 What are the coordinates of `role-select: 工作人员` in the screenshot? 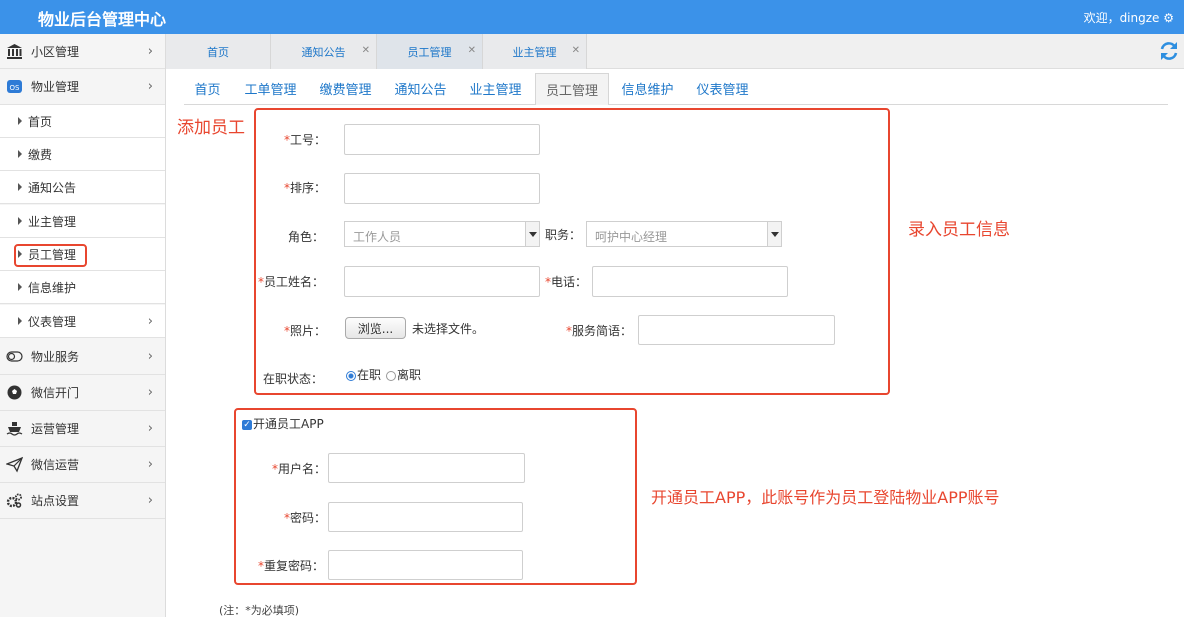 It's located at (442, 234).